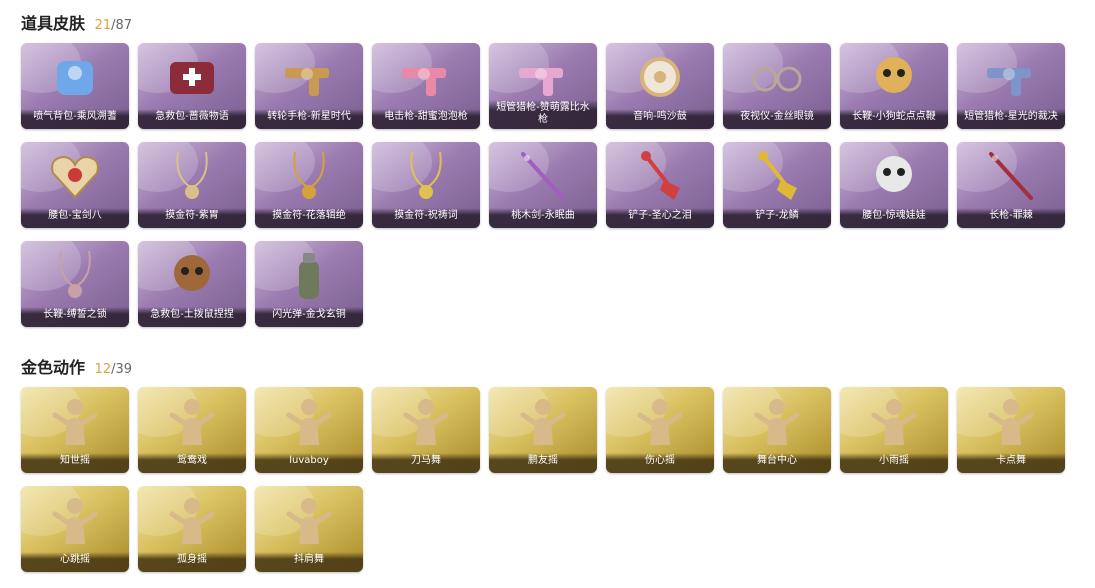  I want to click on card-label: 电击枪-甜蜜泡泡枪, so click(426, 119).